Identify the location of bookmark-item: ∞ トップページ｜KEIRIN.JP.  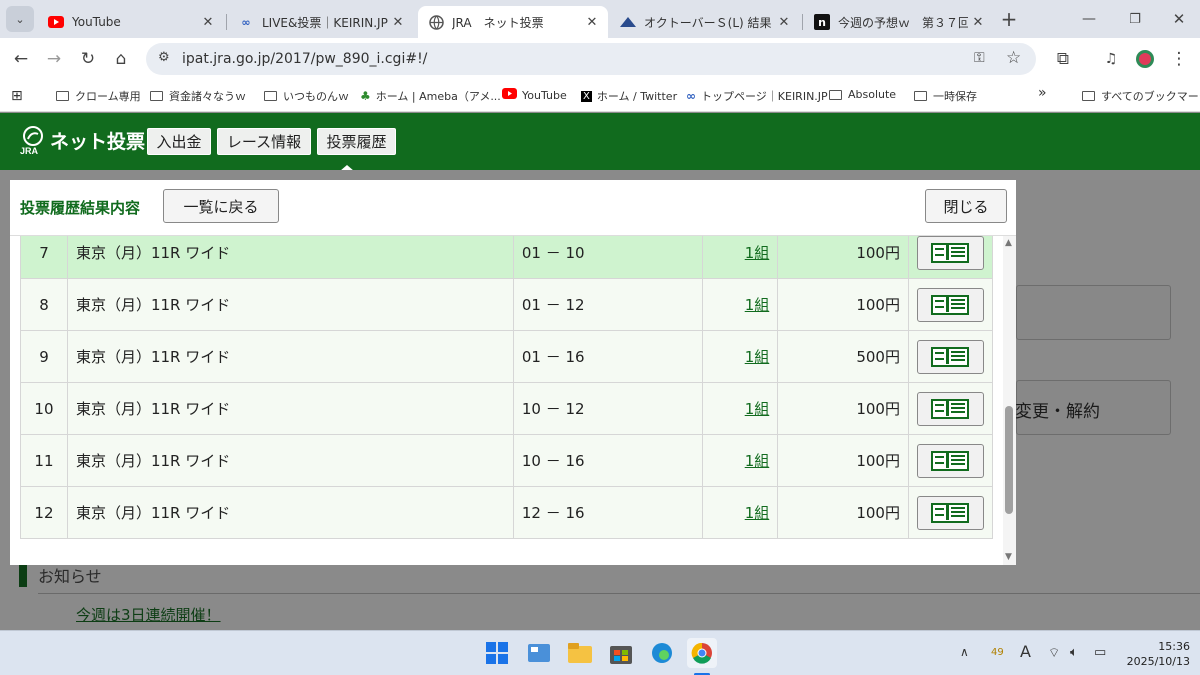
(757, 96).